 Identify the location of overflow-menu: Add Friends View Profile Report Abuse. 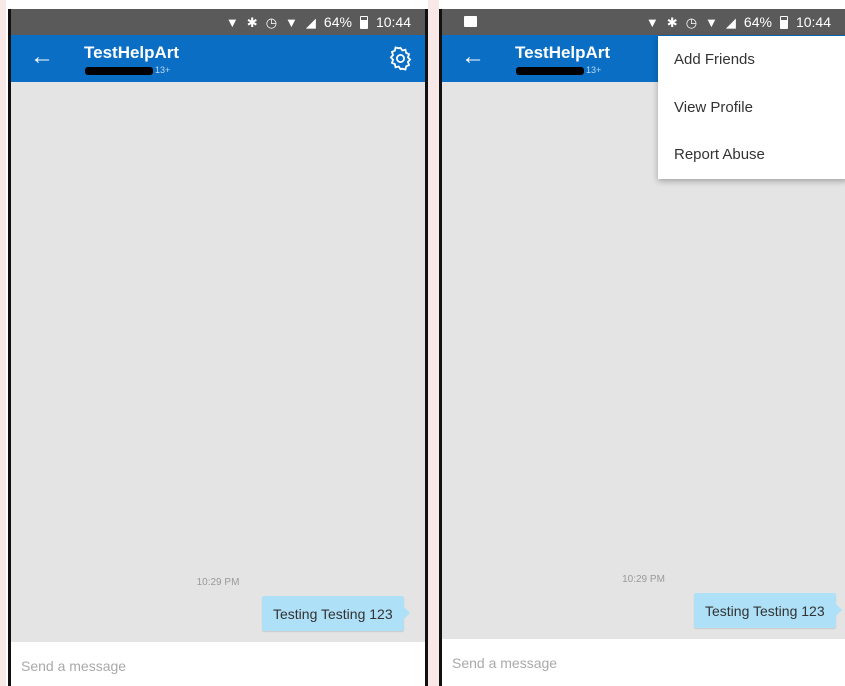
(751, 107).